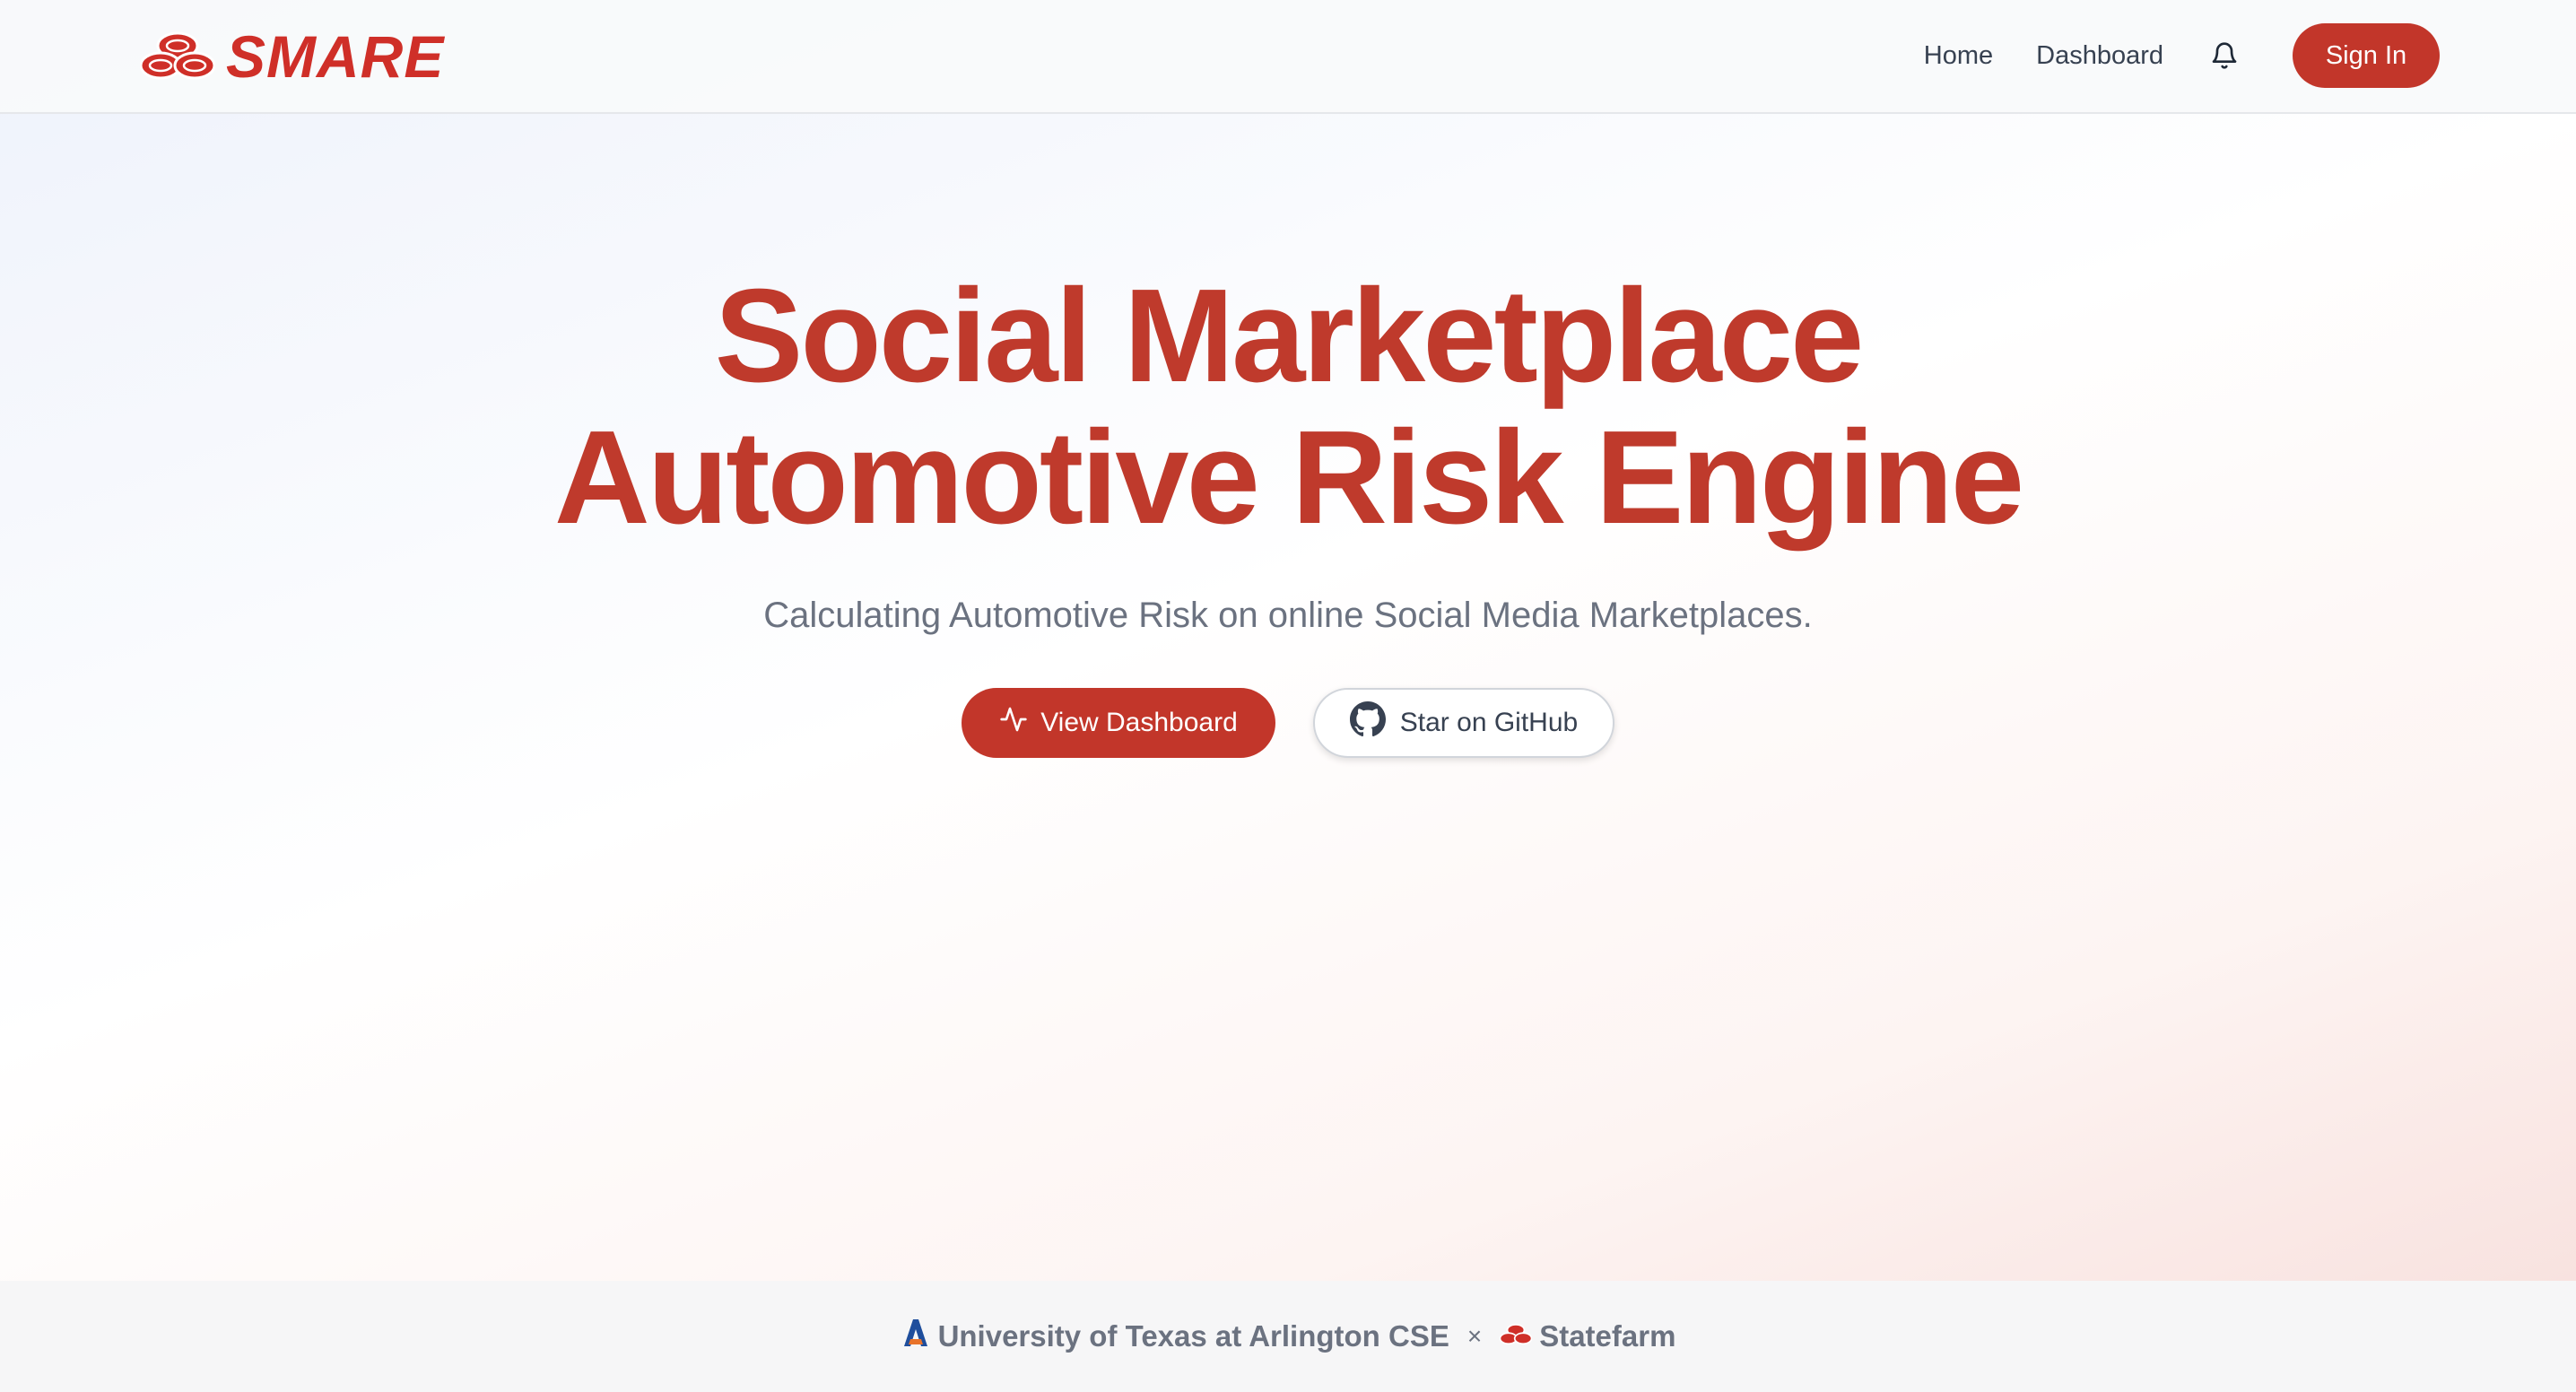 This screenshot has height=1392, width=2576. What do you see at coordinates (2182, 55) in the screenshot?
I see `top-nav: Home Dashboard Sign In` at bounding box center [2182, 55].